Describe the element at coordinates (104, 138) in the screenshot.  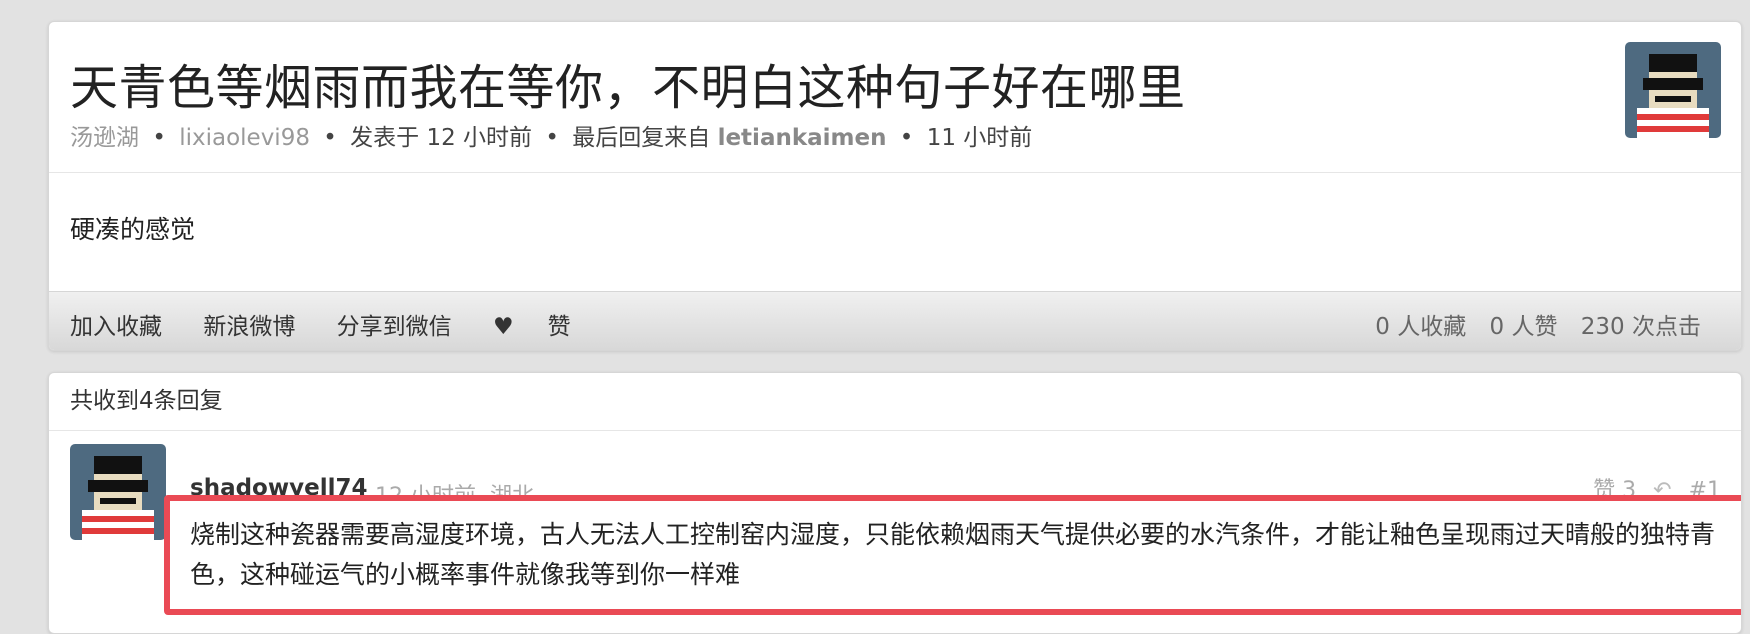
I see `node-link: 汤逊湖` at that location.